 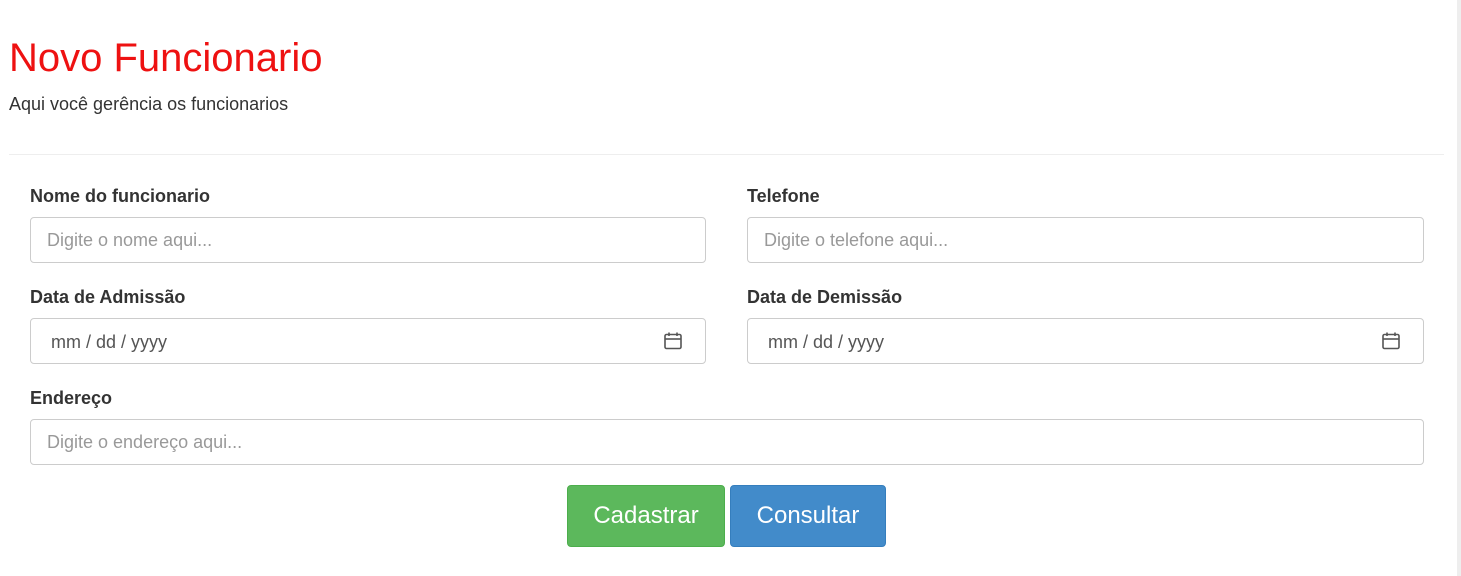 I want to click on admissao-date-input: mm / dd / yyyy, so click(x=368, y=341).